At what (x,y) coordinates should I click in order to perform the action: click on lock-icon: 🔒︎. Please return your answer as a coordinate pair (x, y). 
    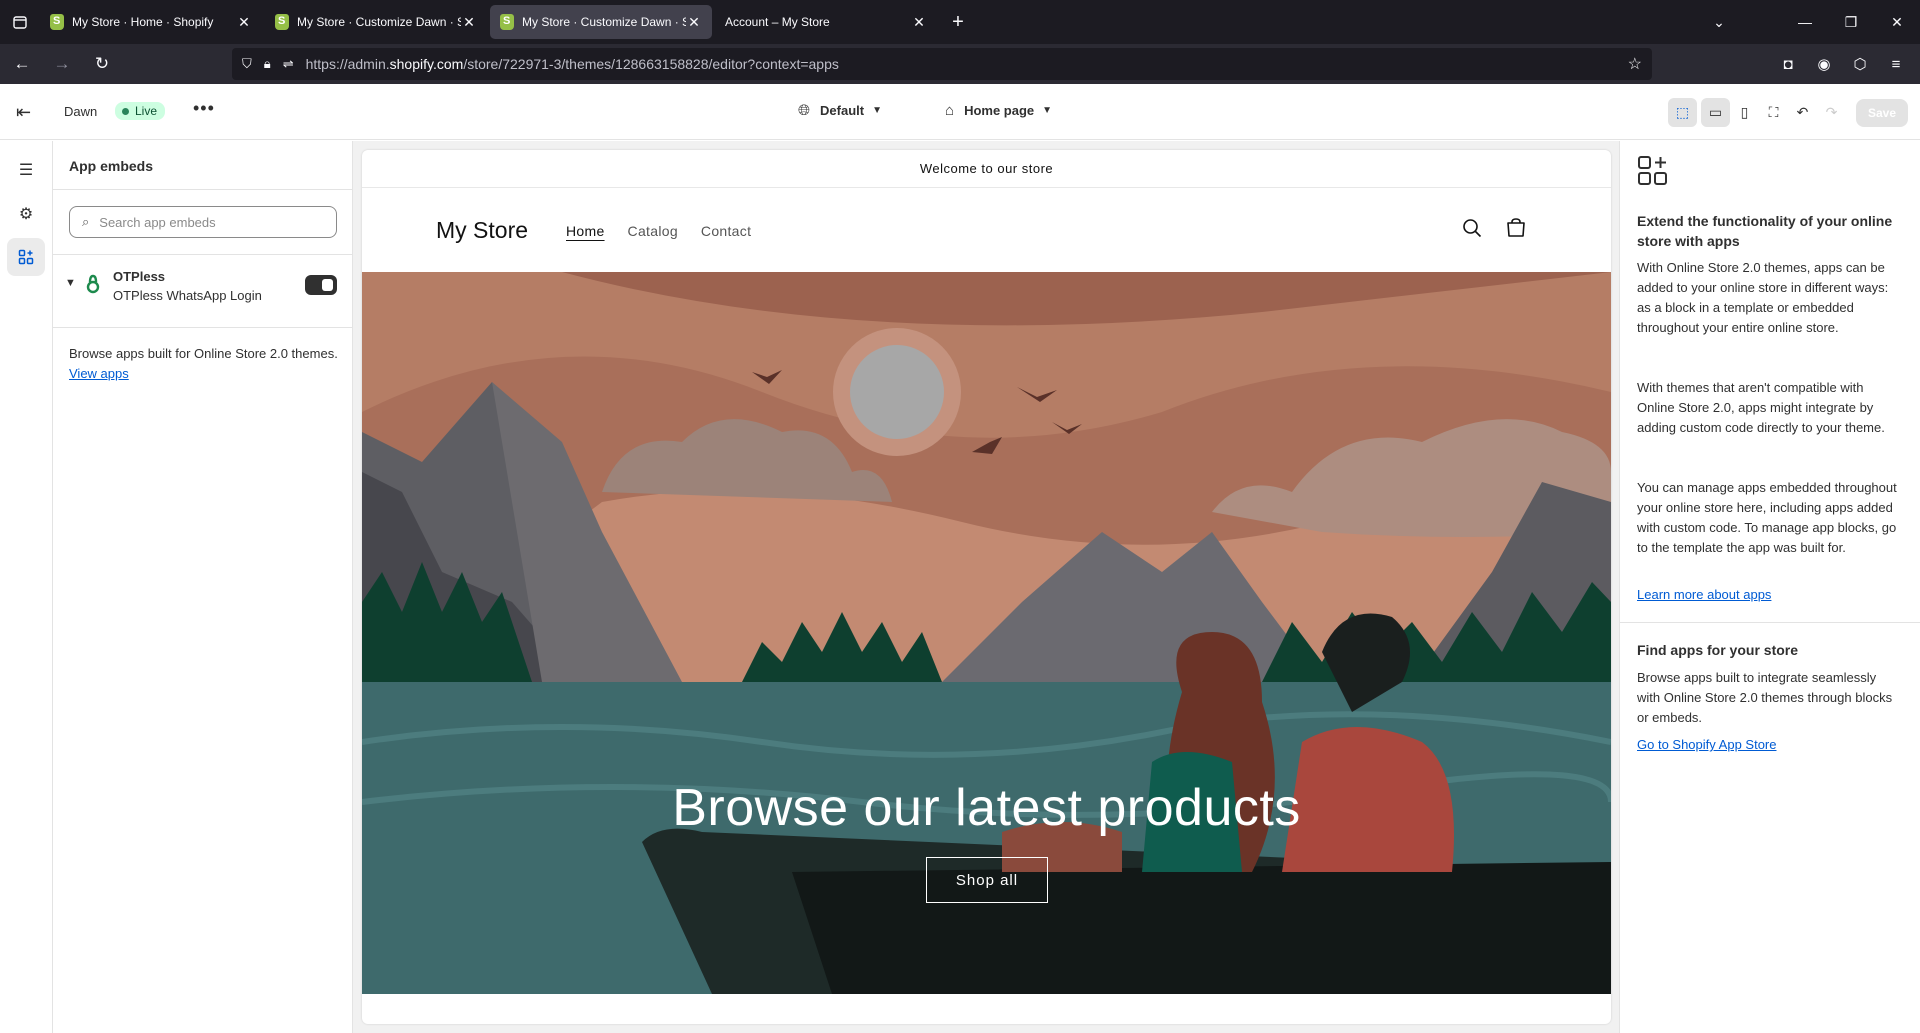
    Looking at the image, I should click on (267, 64).